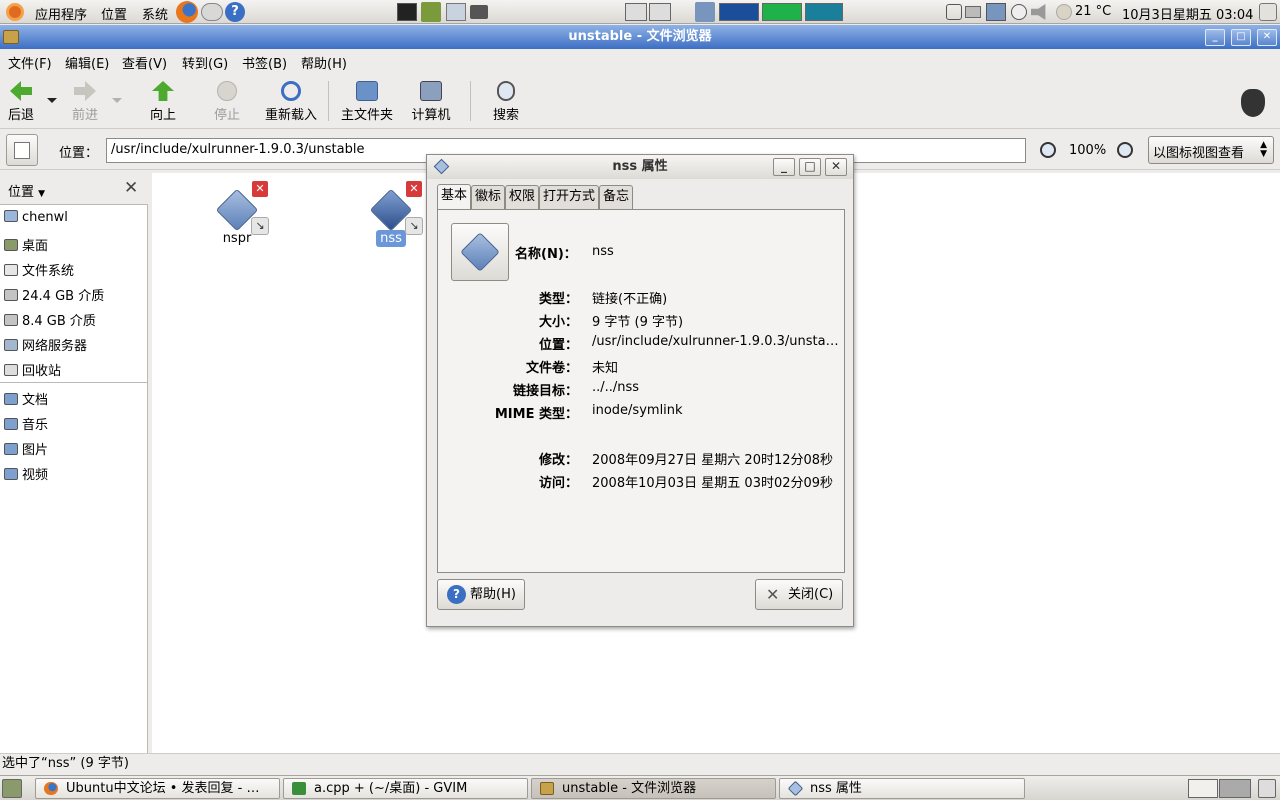  I want to click on menu-view: 查看(V), so click(144, 62).